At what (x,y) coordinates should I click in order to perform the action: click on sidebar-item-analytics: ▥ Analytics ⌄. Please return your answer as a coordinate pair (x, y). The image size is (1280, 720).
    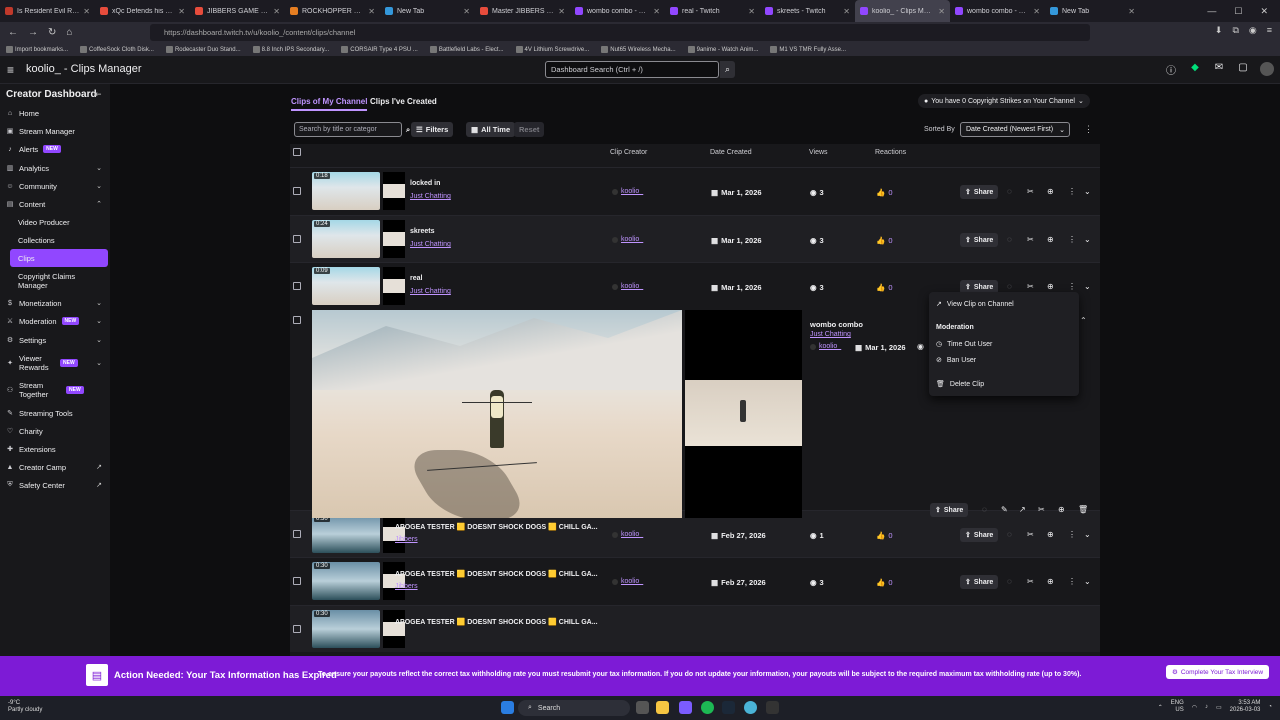
    Looking at the image, I should click on (55, 168).